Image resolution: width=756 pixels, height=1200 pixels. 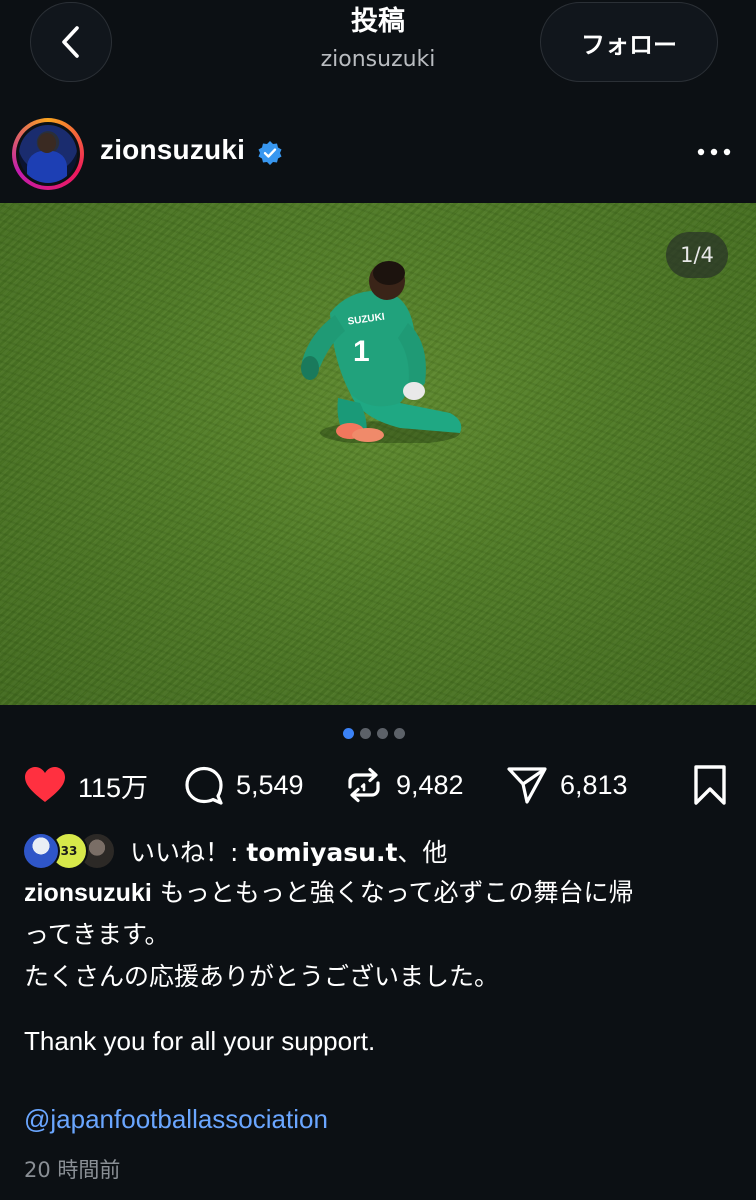 What do you see at coordinates (527, 785) in the screenshot?
I see `send-icon` at bounding box center [527, 785].